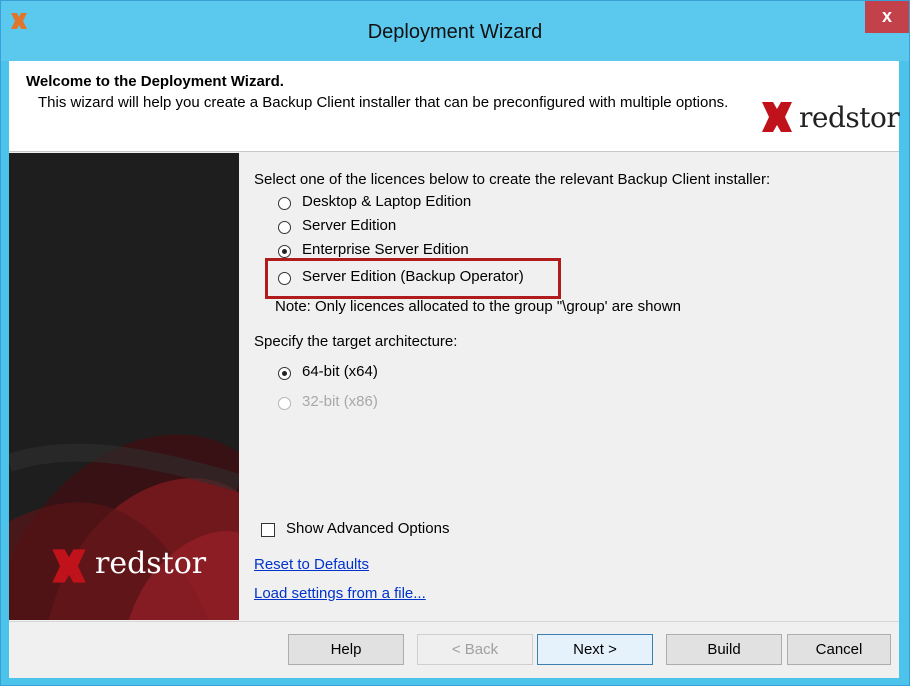  Describe the element at coordinates (155, 81) in the screenshot. I see `header-title: Welcome to the Deployment Wizard.` at that location.